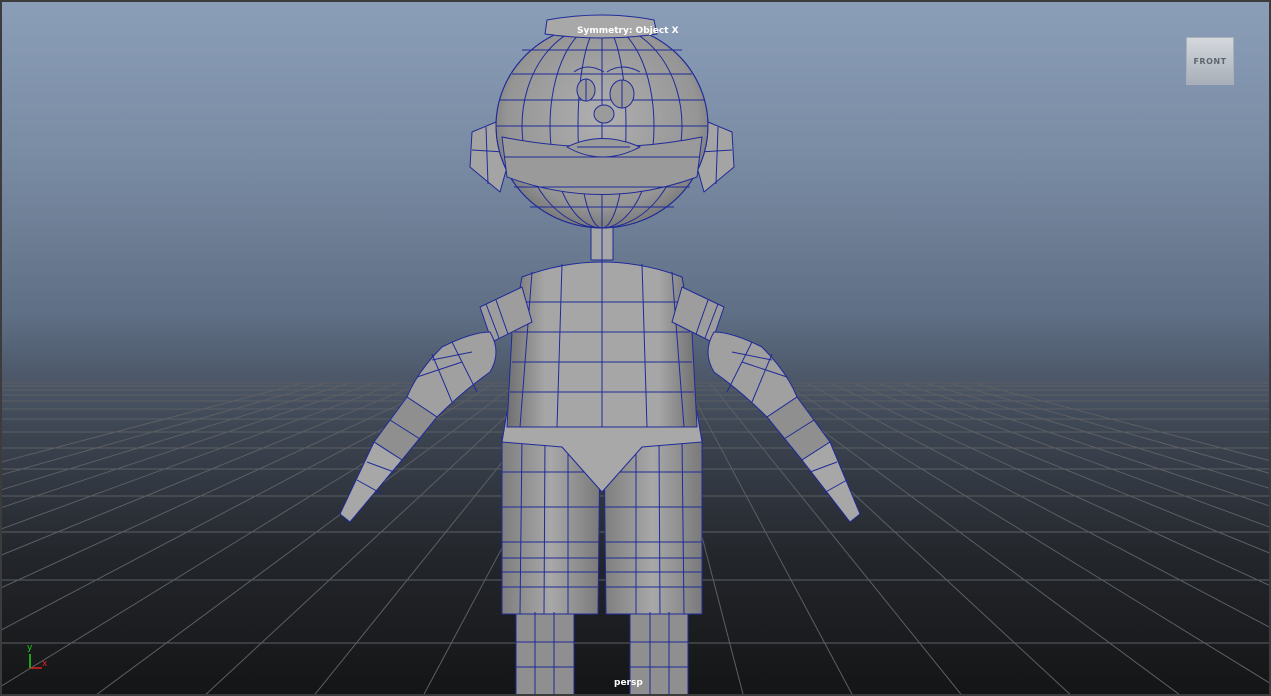  I want to click on axis-x-label: x, so click(45, 664).